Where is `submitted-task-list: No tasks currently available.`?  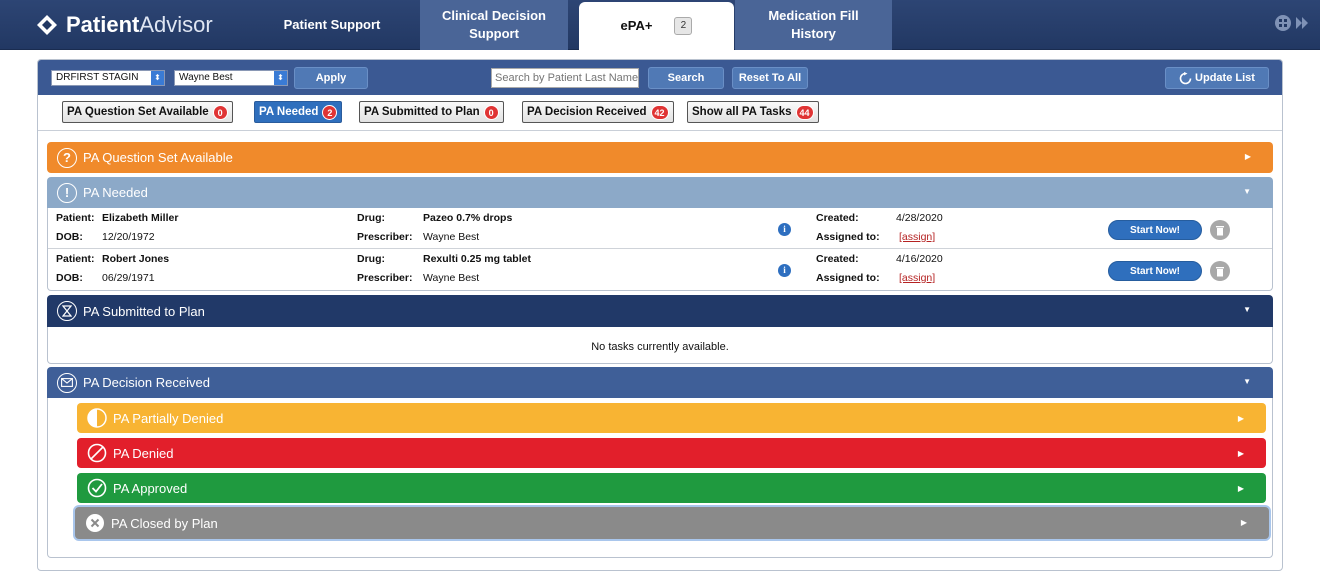
submitted-task-list: No tasks currently available. is located at coordinates (660, 345).